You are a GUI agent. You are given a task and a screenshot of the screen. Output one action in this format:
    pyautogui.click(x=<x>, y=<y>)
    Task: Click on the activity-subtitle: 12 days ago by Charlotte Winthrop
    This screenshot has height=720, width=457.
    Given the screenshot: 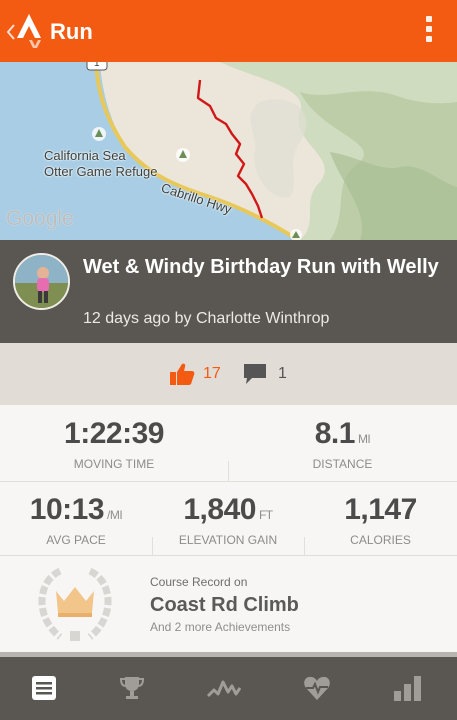 What is the action you would take?
    pyautogui.click(x=206, y=318)
    